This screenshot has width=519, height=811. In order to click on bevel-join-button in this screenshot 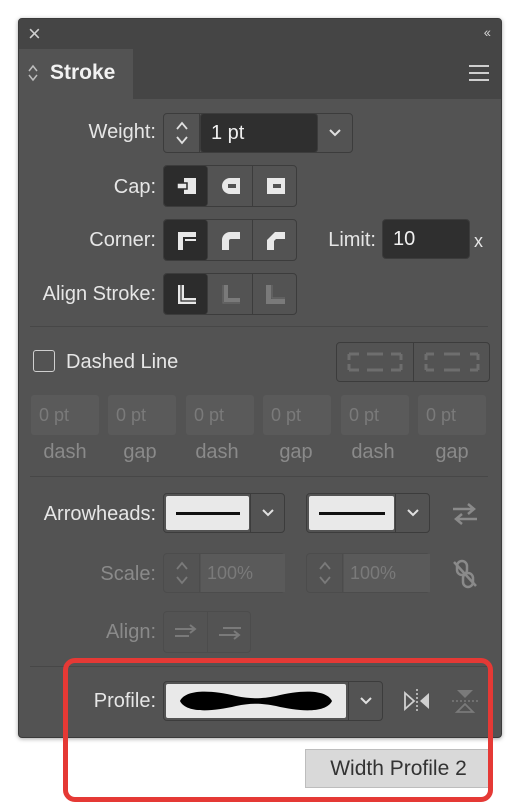, I will do `click(275, 240)`.